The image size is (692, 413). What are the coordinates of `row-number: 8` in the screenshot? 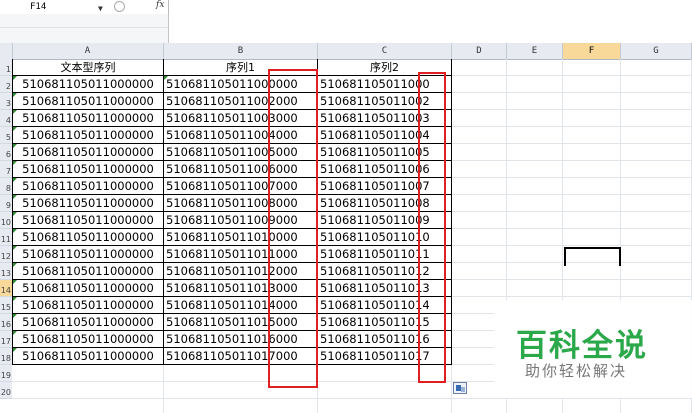 It's located at (8, 188).